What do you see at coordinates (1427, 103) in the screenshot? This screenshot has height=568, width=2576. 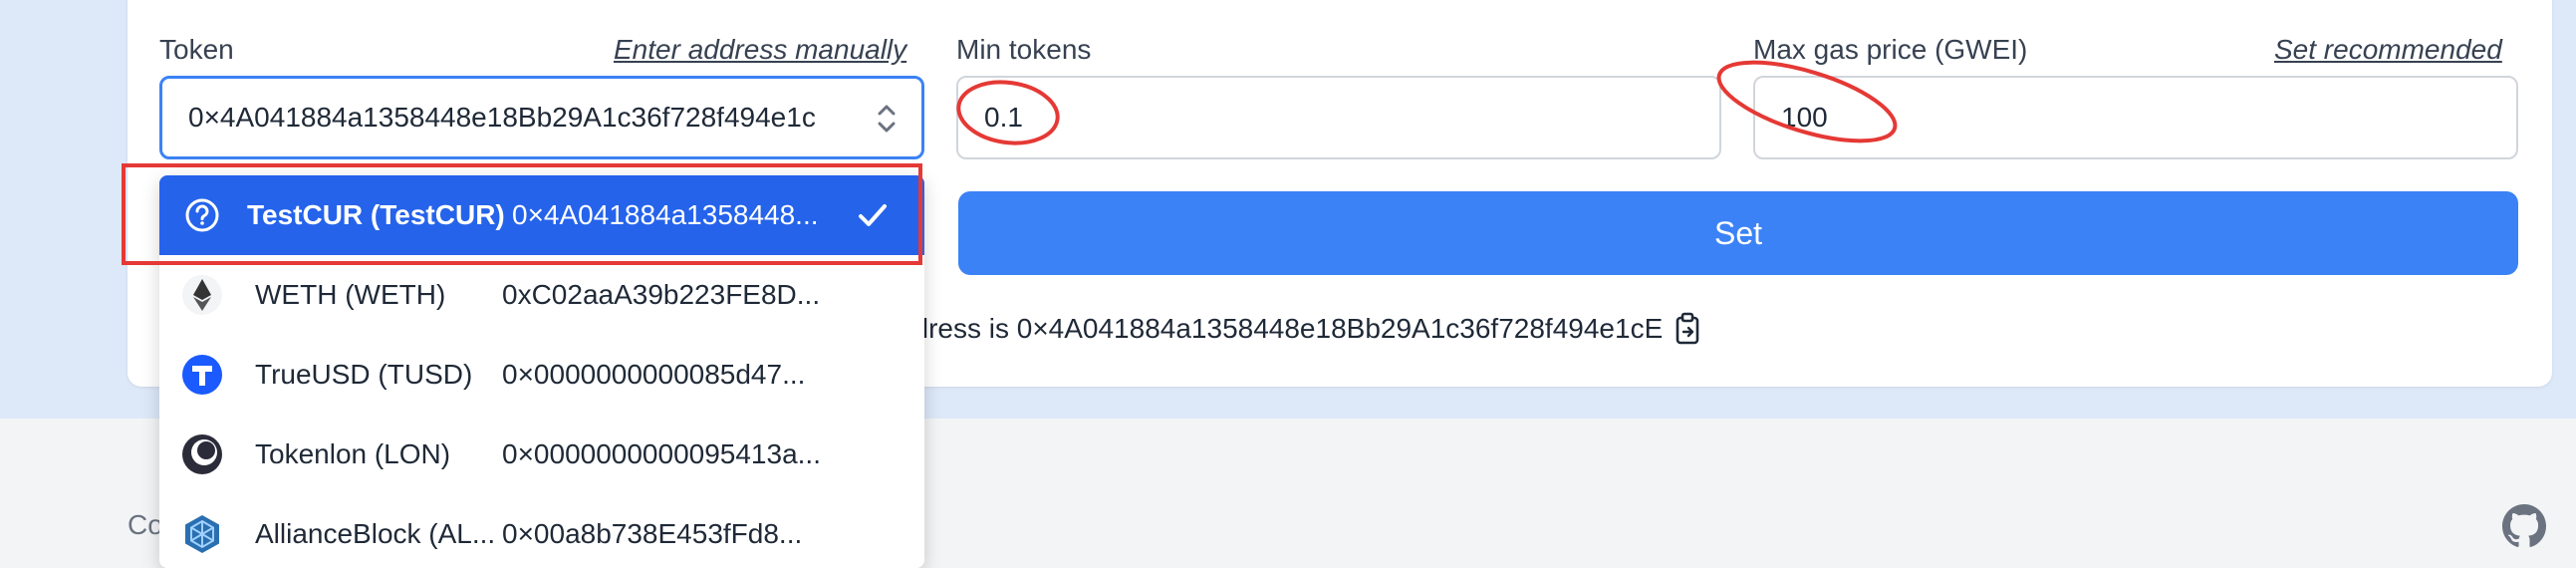 I see `annotation-overlay` at bounding box center [1427, 103].